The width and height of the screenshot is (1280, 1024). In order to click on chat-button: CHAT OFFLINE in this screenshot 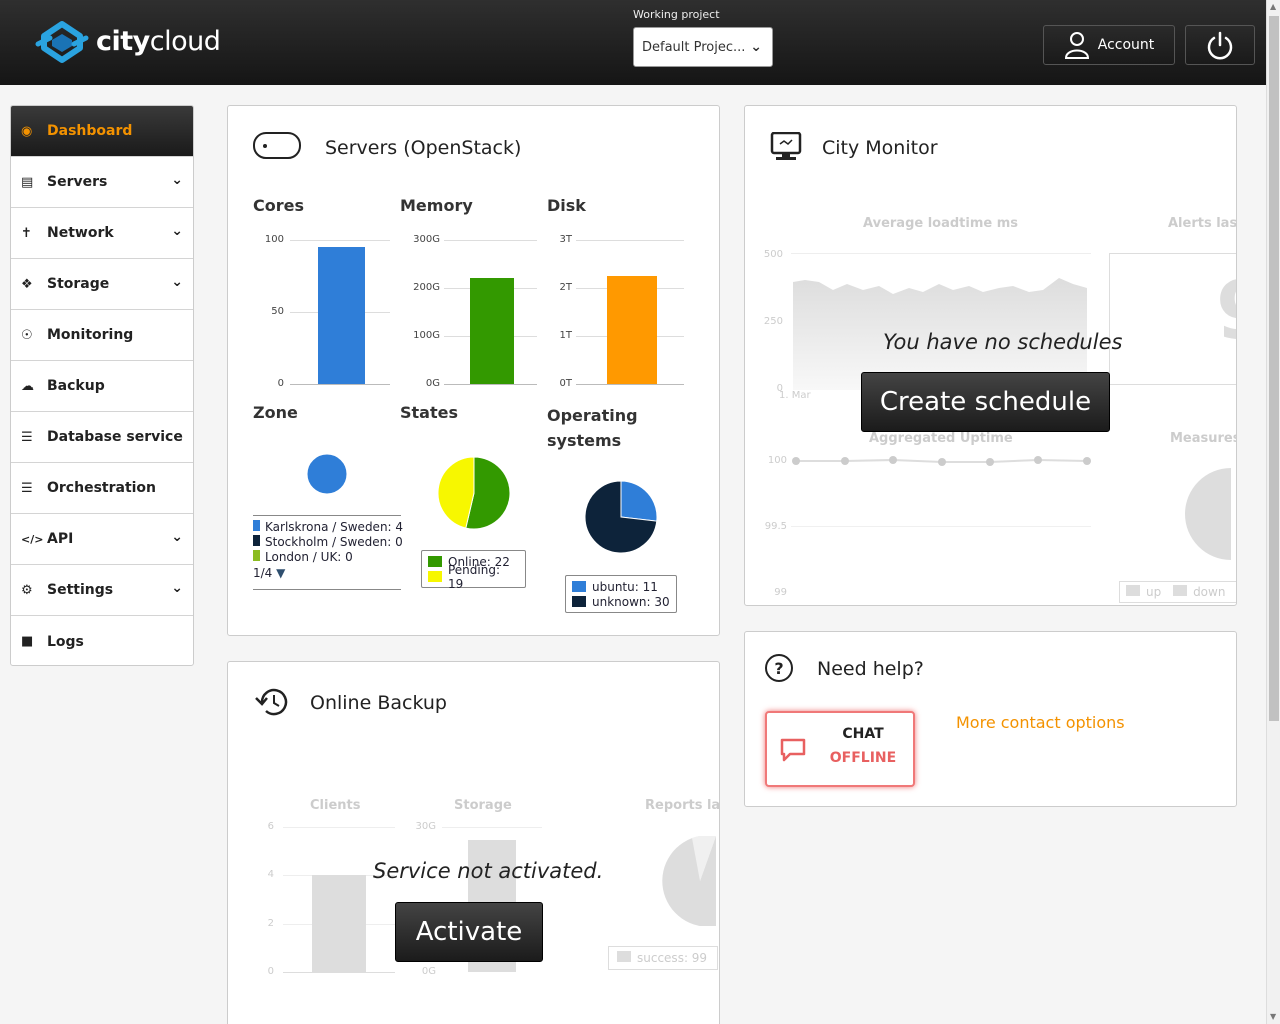, I will do `click(840, 749)`.